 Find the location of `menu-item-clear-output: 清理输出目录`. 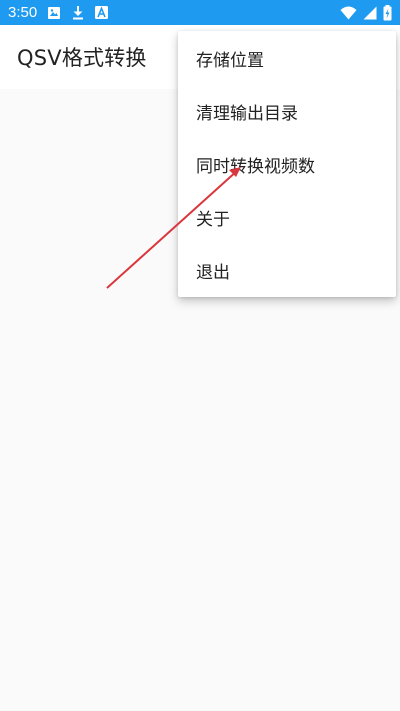

menu-item-clear-output: 清理输出目录 is located at coordinates (287, 111).